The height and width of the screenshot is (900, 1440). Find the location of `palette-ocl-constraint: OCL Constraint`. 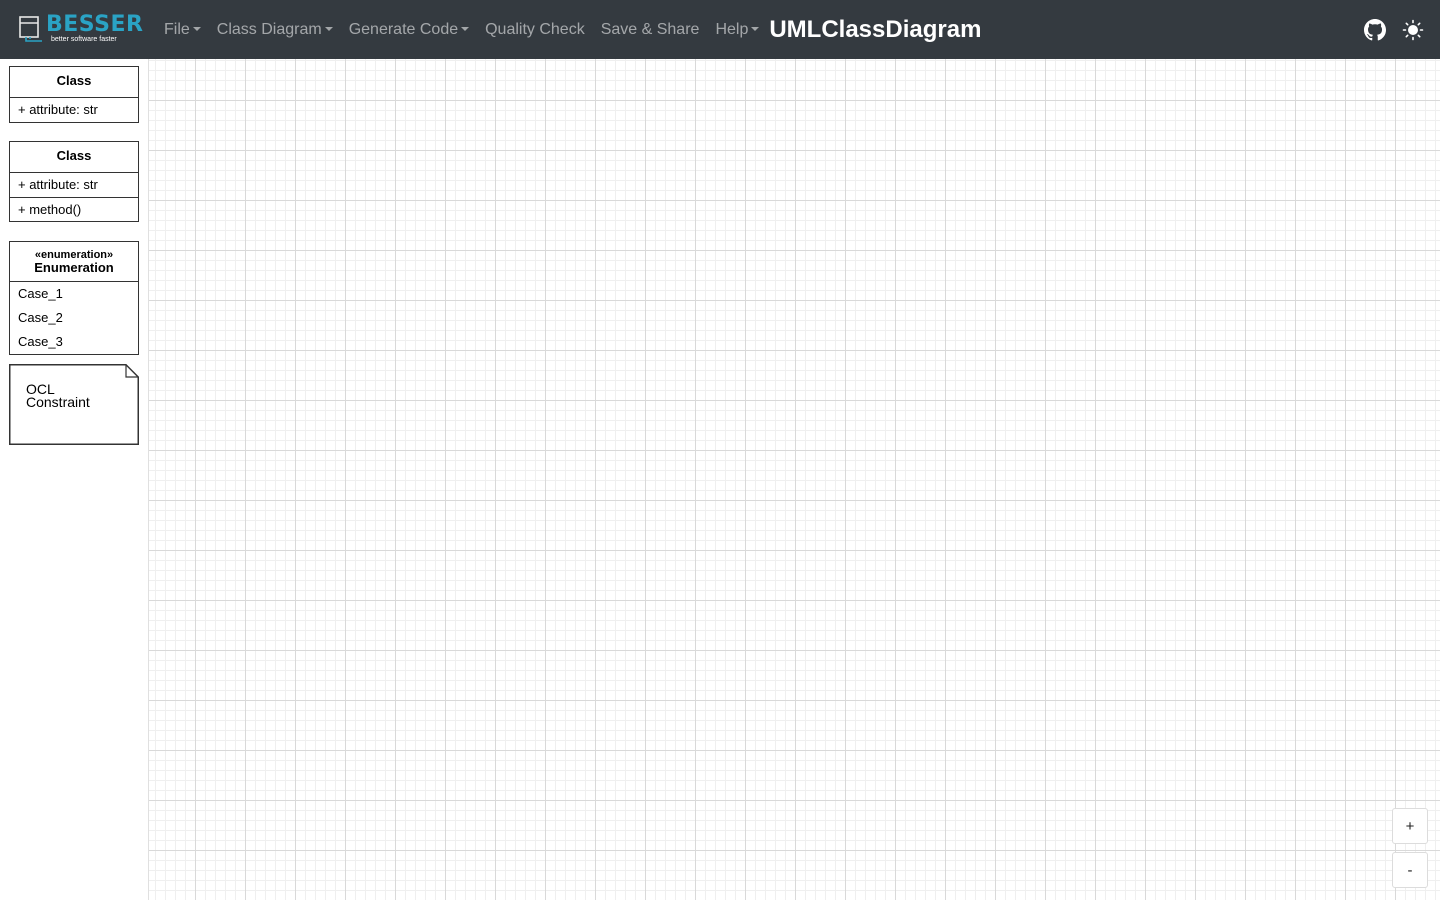

palette-ocl-constraint: OCL Constraint is located at coordinates (74, 404).